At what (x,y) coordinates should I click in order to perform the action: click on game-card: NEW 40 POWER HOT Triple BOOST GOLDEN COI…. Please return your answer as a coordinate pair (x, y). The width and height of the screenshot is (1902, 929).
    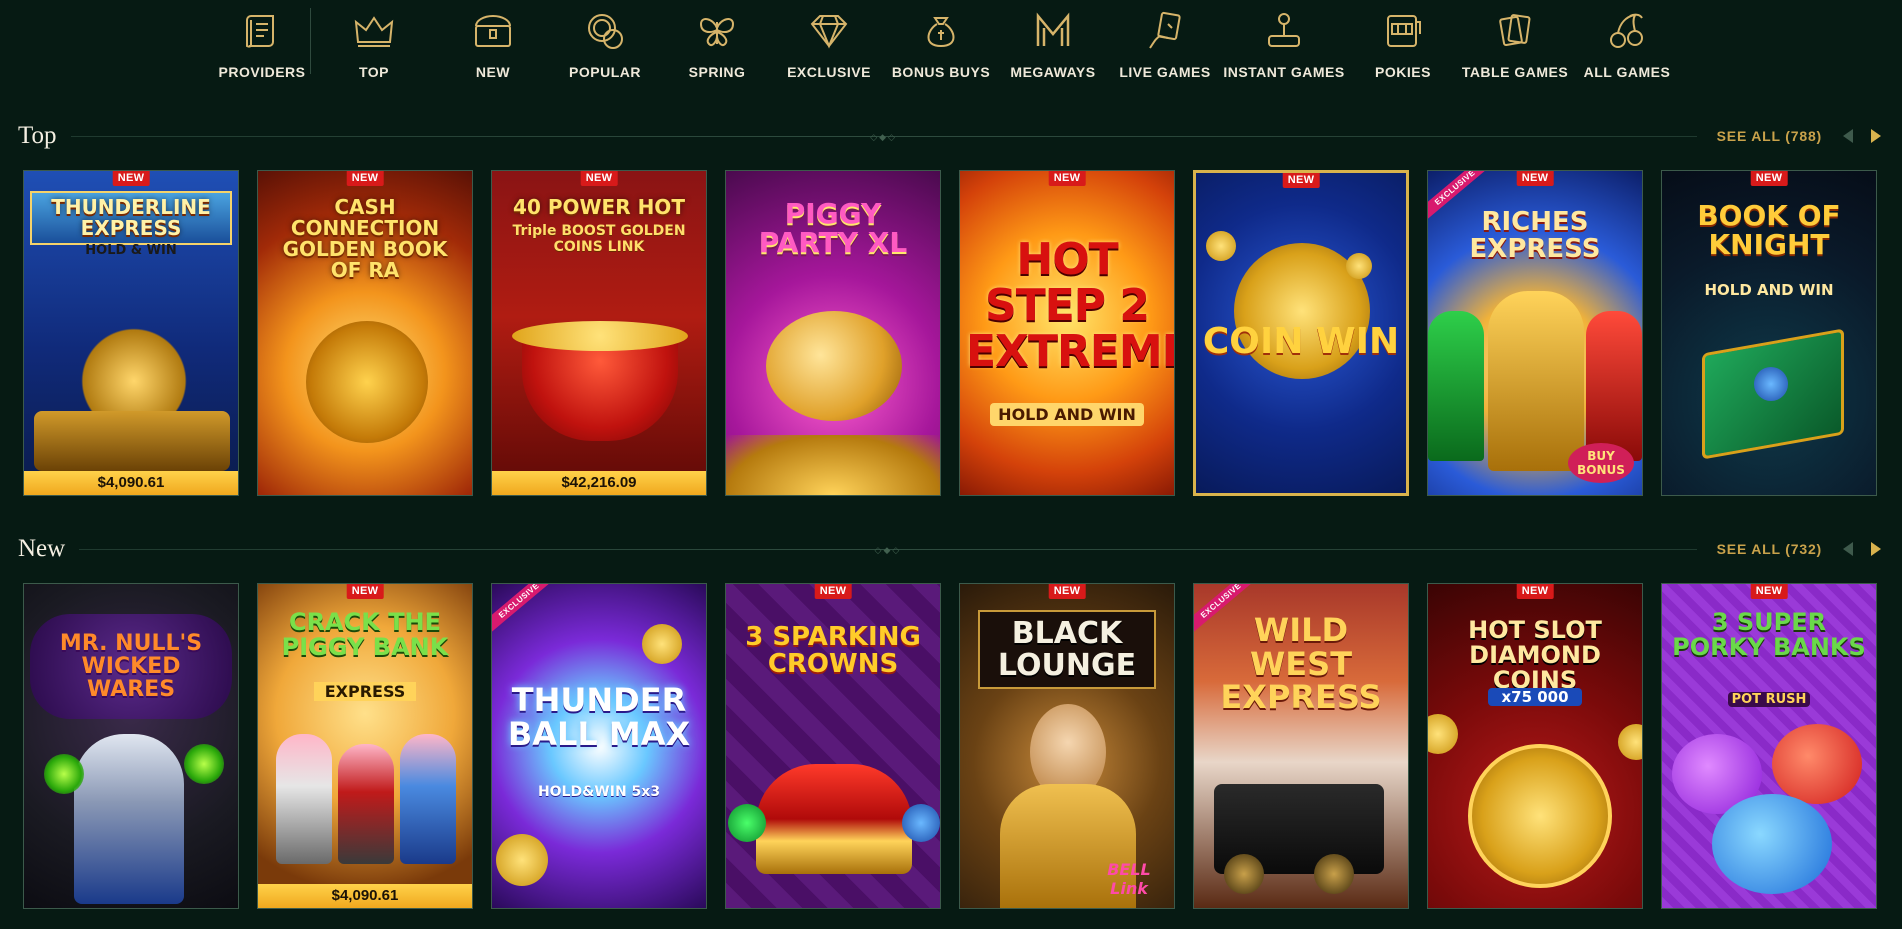
    Looking at the image, I should click on (599, 333).